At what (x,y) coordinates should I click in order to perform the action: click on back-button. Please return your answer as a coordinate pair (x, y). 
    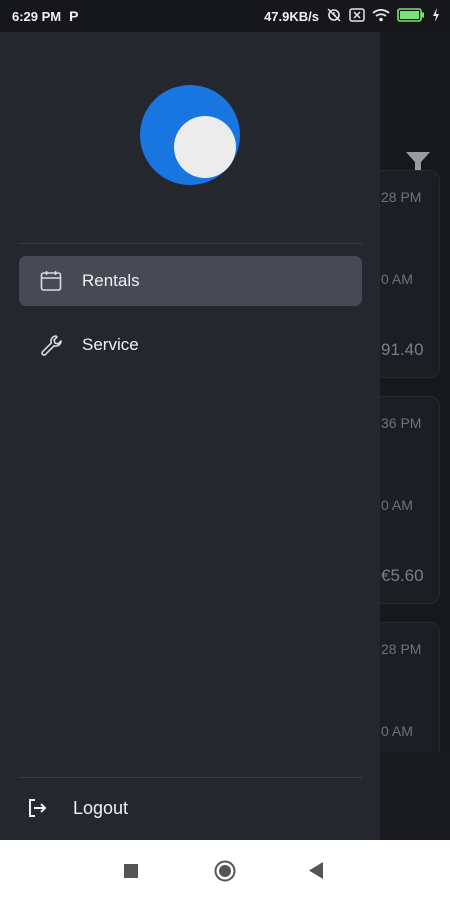
    Looking at the image, I should click on (316, 873).